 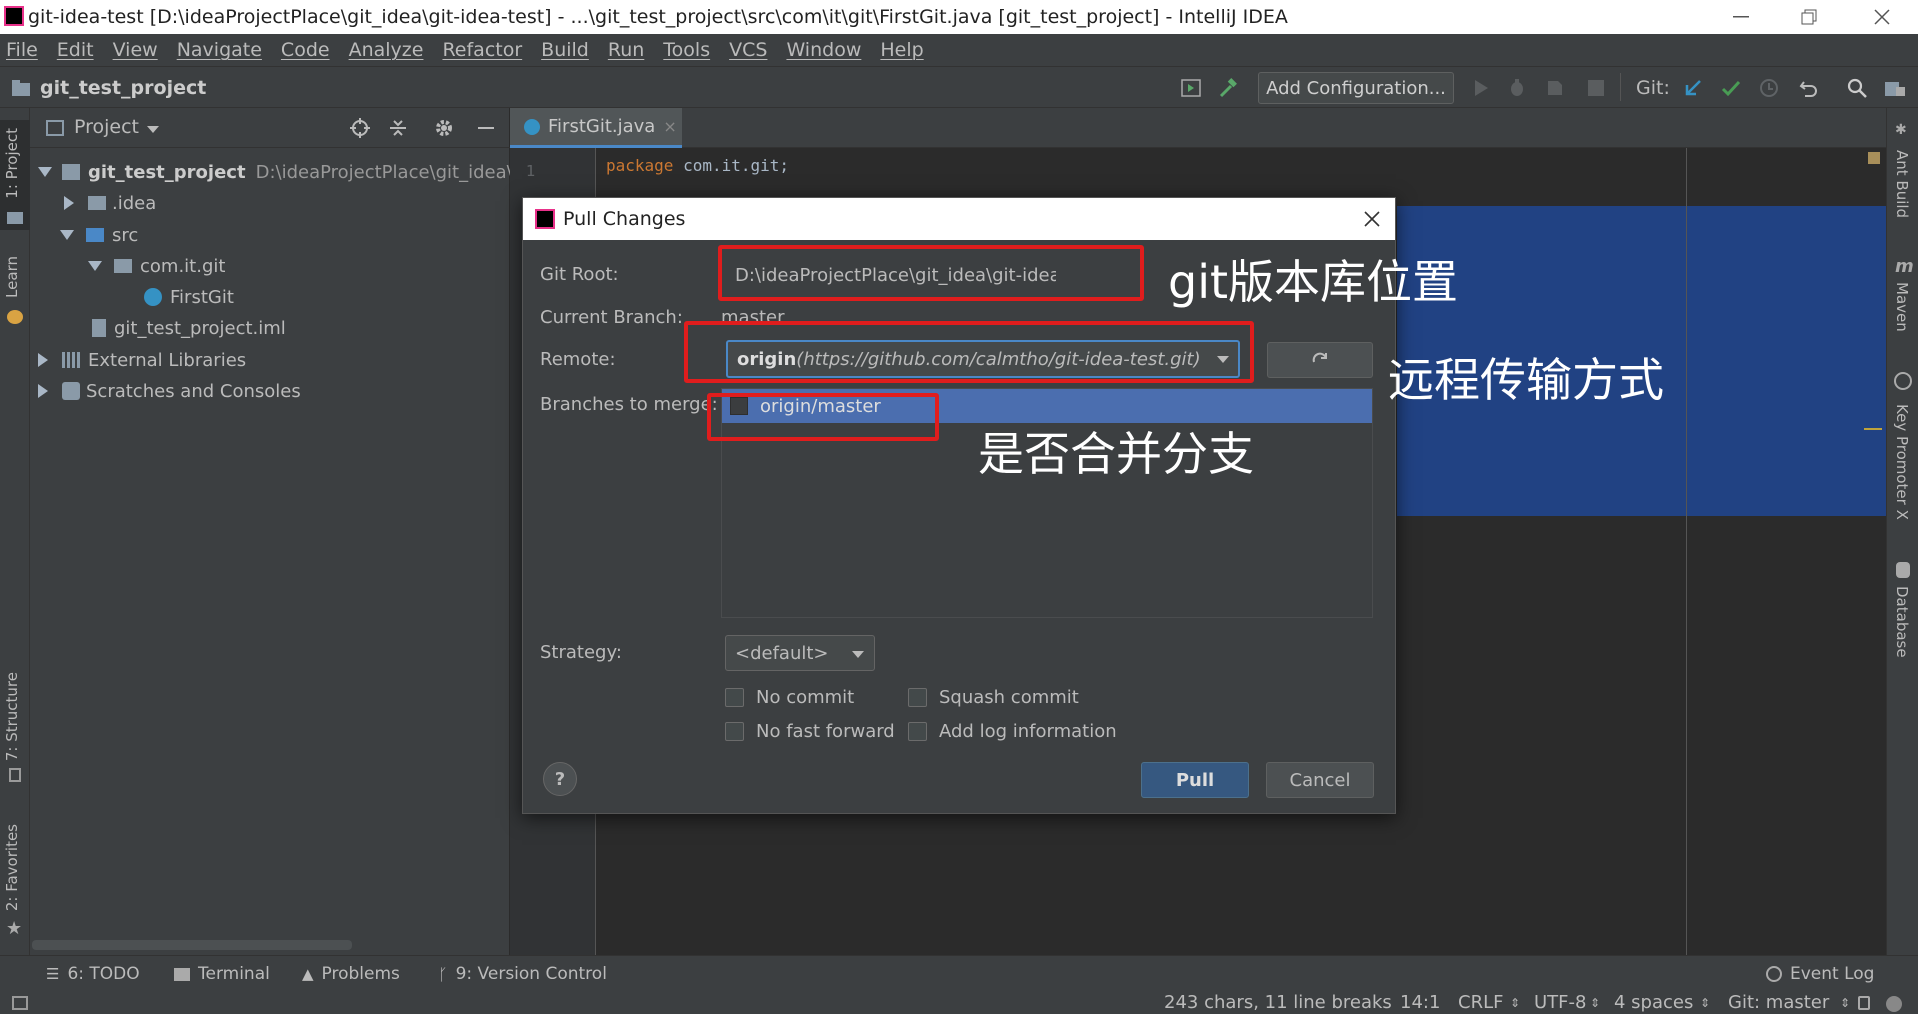 What do you see at coordinates (222, 974) in the screenshot?
I see `terminal-tool-tab: Terminal` at bounding box center [222, 974].